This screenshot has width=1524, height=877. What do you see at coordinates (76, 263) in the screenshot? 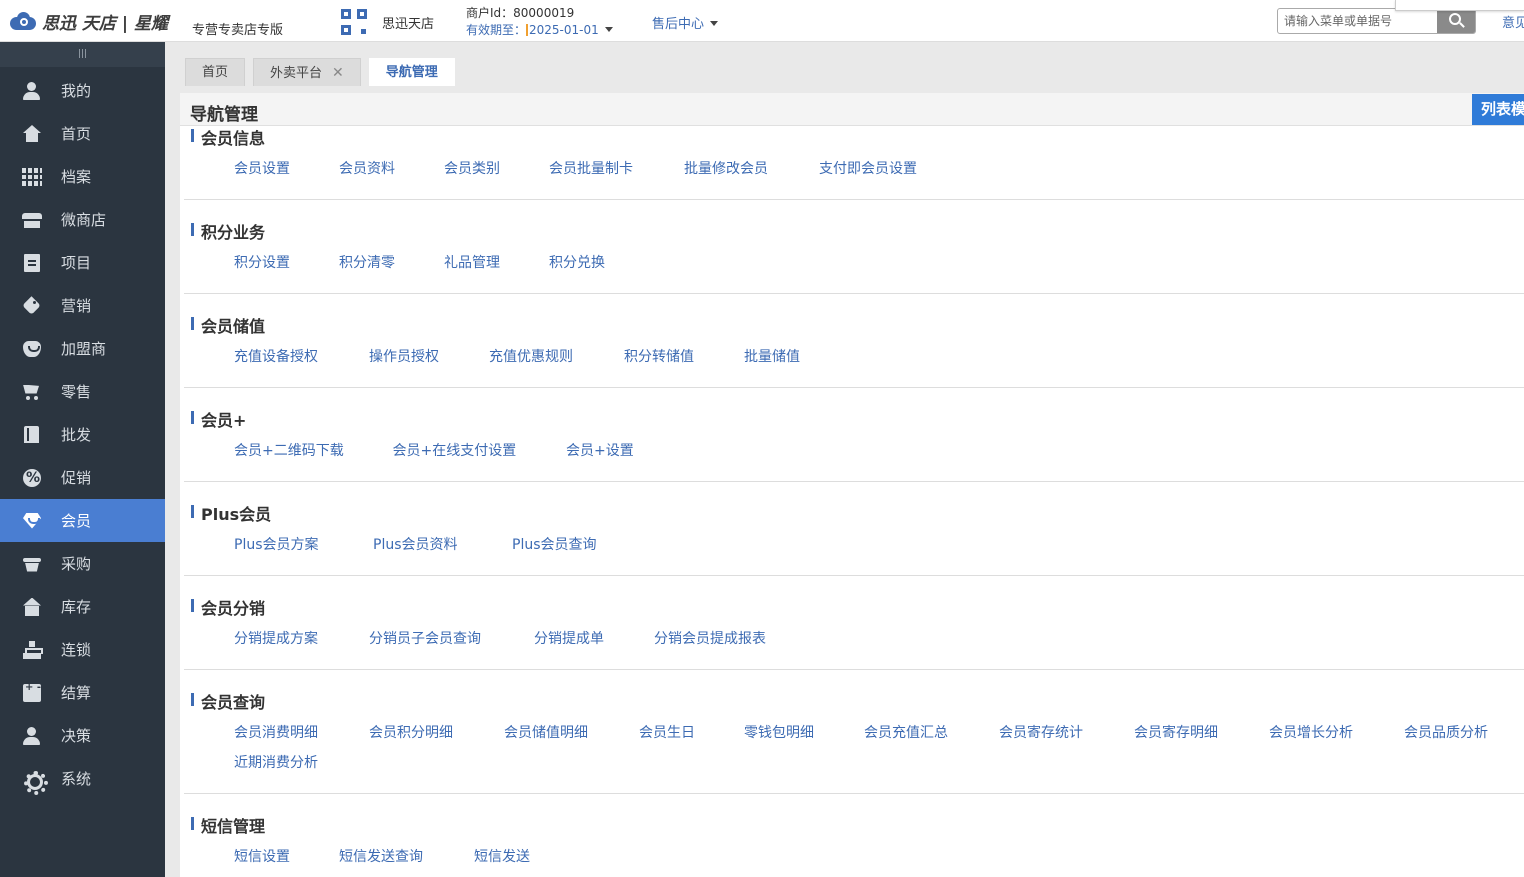
I see `sidebar-item-label: 项目` at bounding box center [76, 263].